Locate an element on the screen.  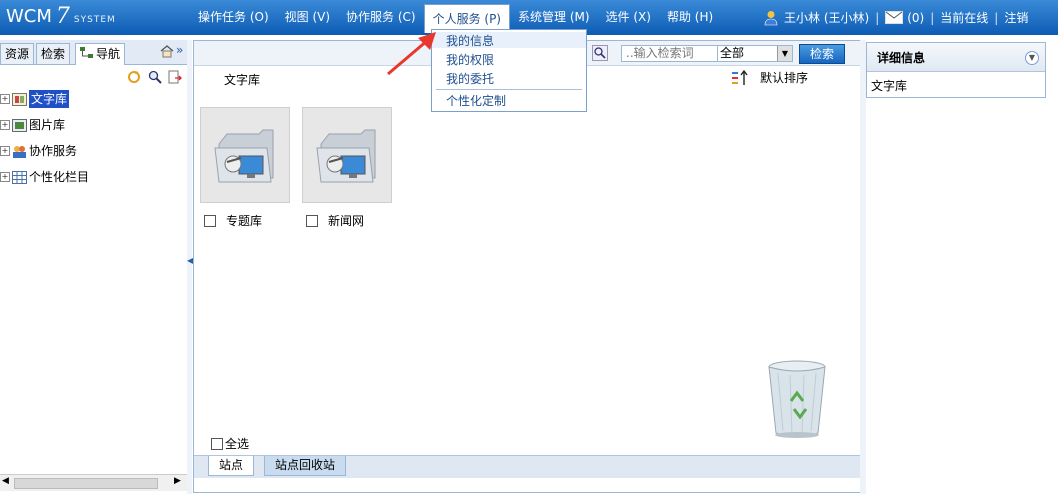
select-all-label: 全选 is located at coordinates (237, 444).